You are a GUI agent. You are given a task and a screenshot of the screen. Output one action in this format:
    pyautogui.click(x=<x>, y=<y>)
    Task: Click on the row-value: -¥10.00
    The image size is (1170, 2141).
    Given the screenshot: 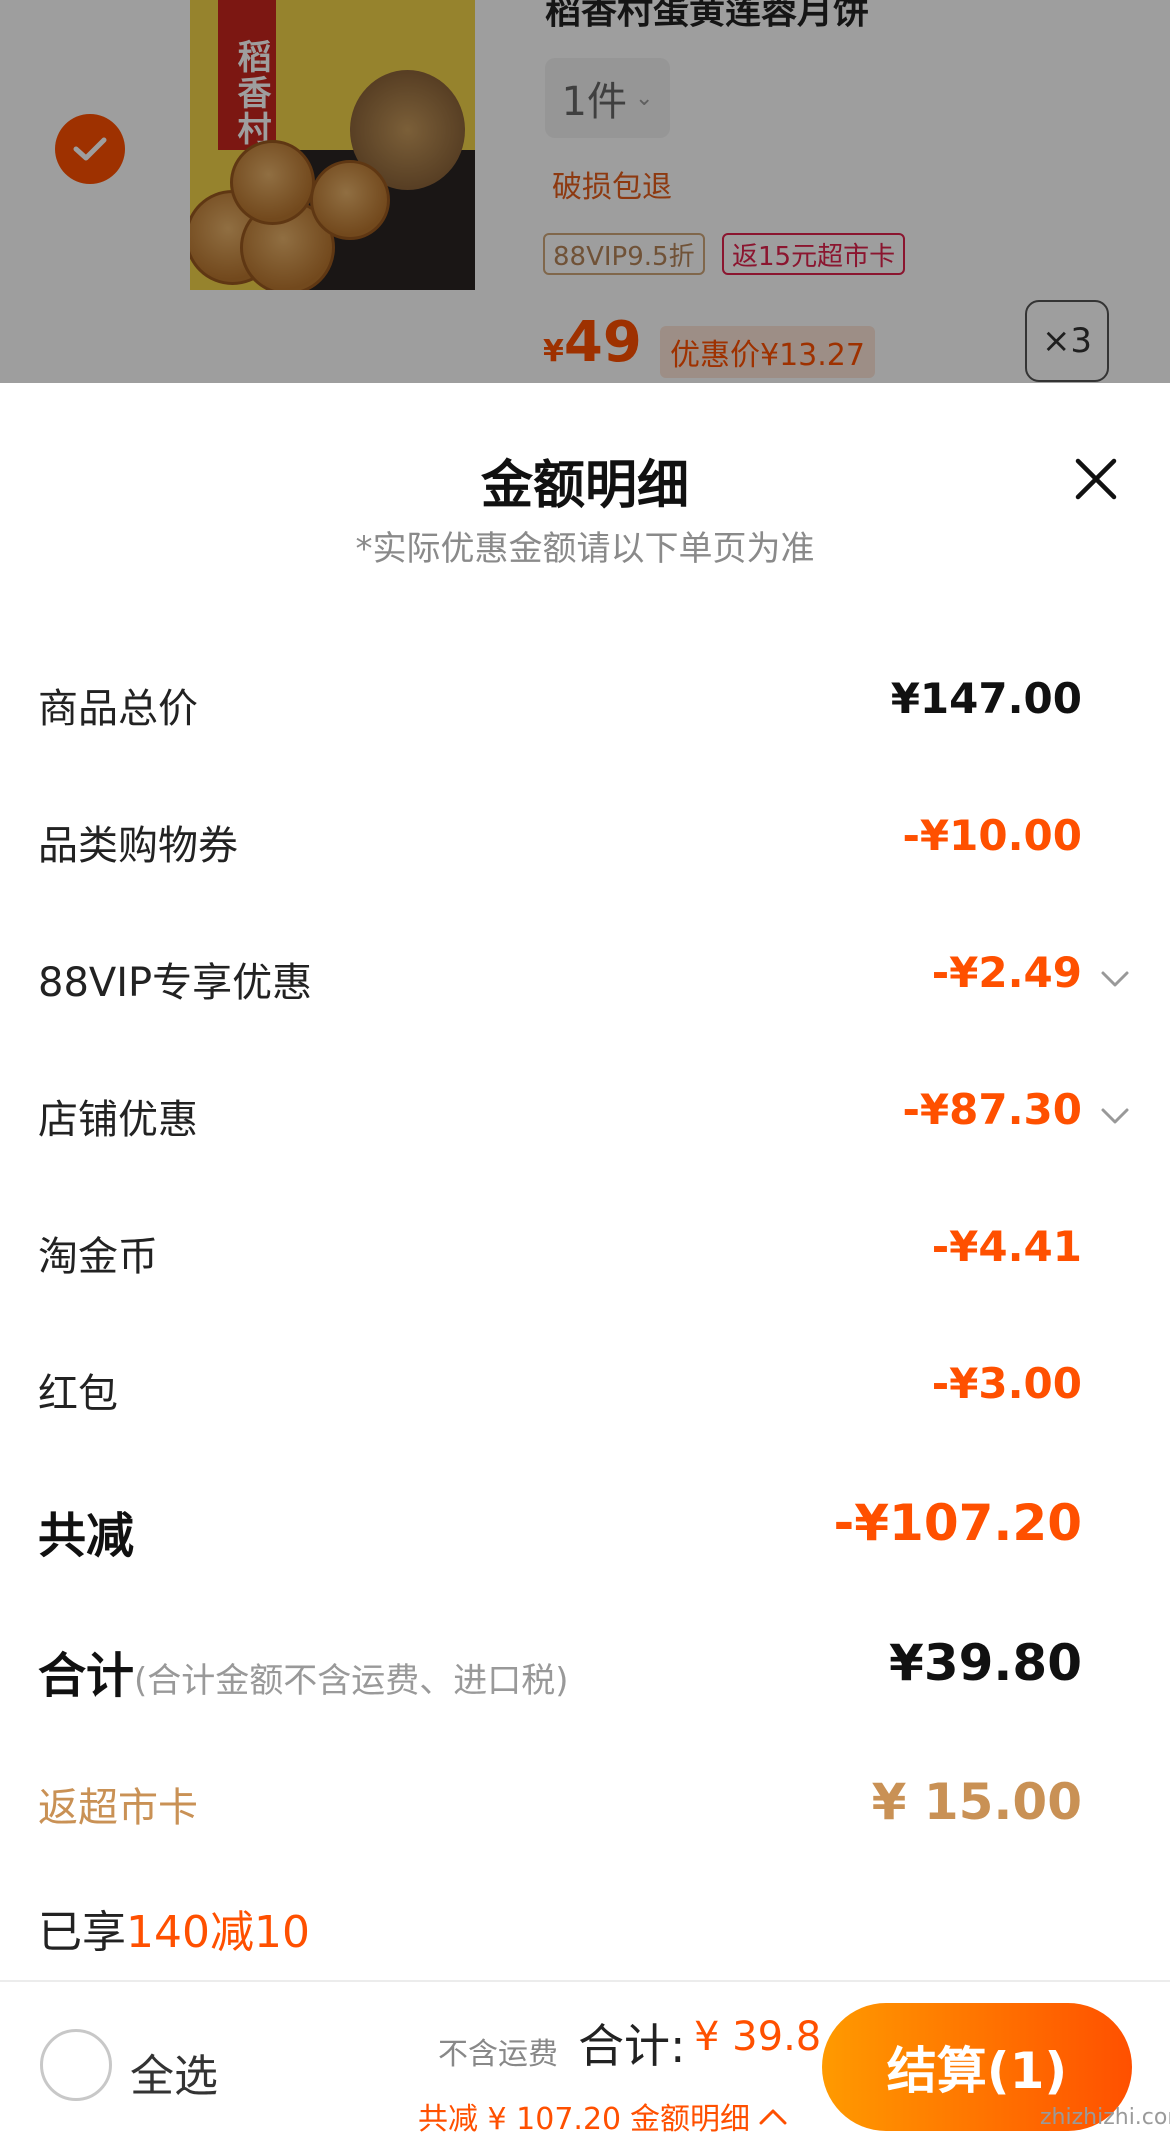 What is the action you would take?
    pyautogui.click(x=992, y=835)
    